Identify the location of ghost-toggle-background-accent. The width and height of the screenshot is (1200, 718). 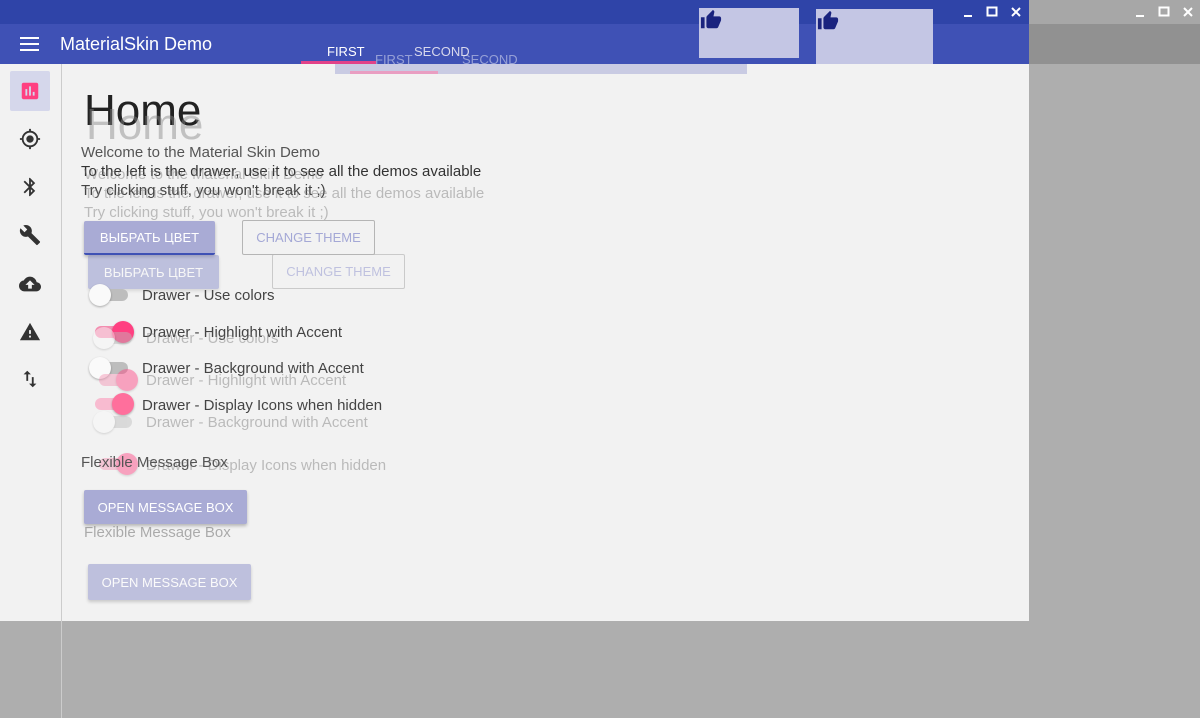
(114, 422).